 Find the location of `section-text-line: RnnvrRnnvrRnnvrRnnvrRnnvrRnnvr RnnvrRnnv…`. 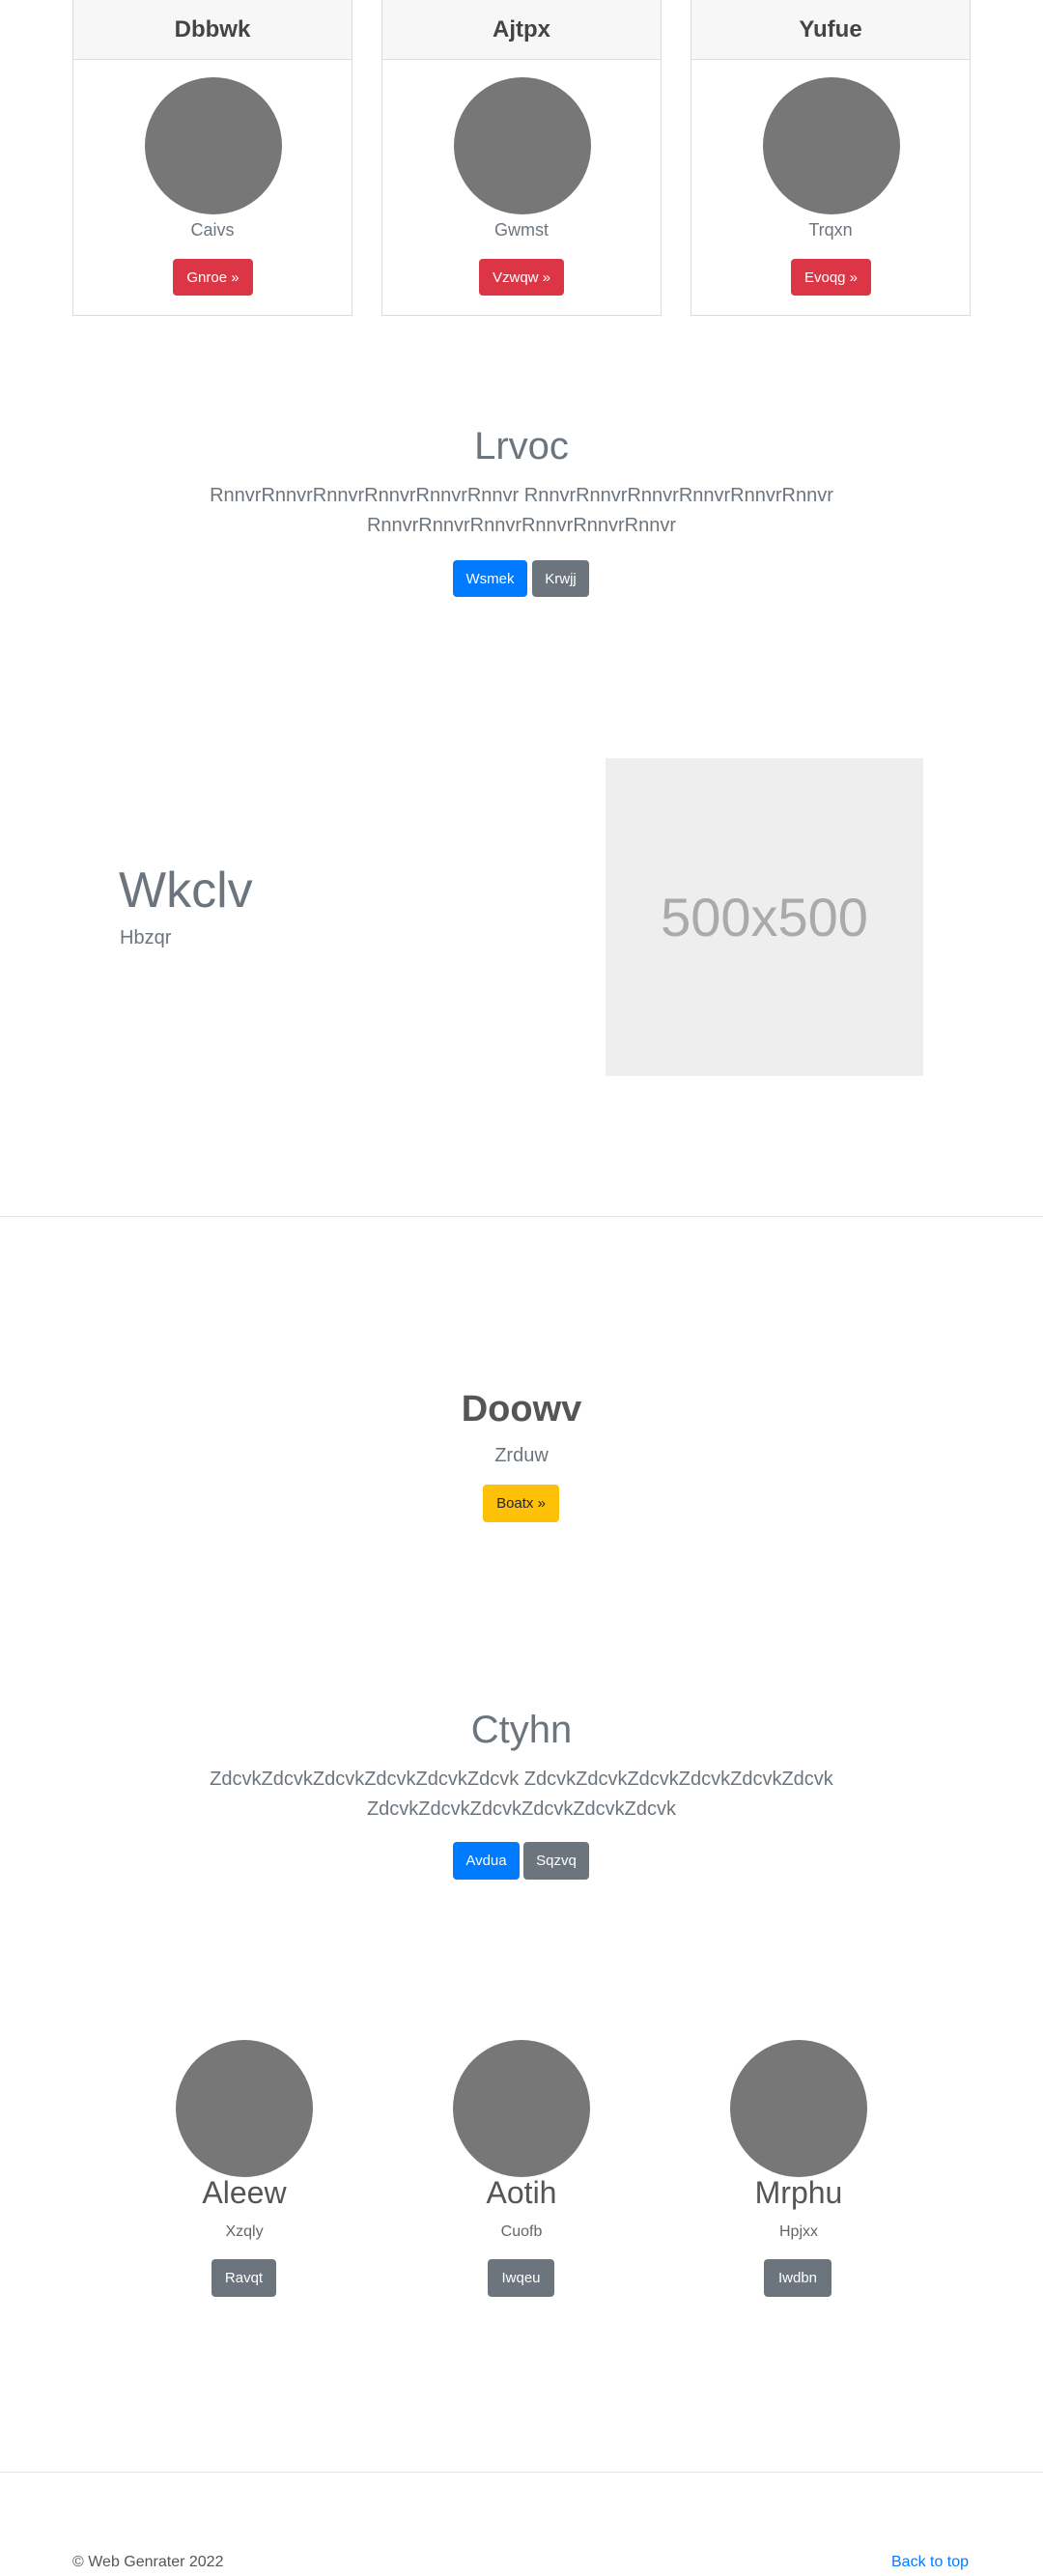

section-text-line: RnnvrRnnvrRnnvrRnnvrRnnvrRnnvr RnnvrRnnv… is located at coordinates (521, 495).